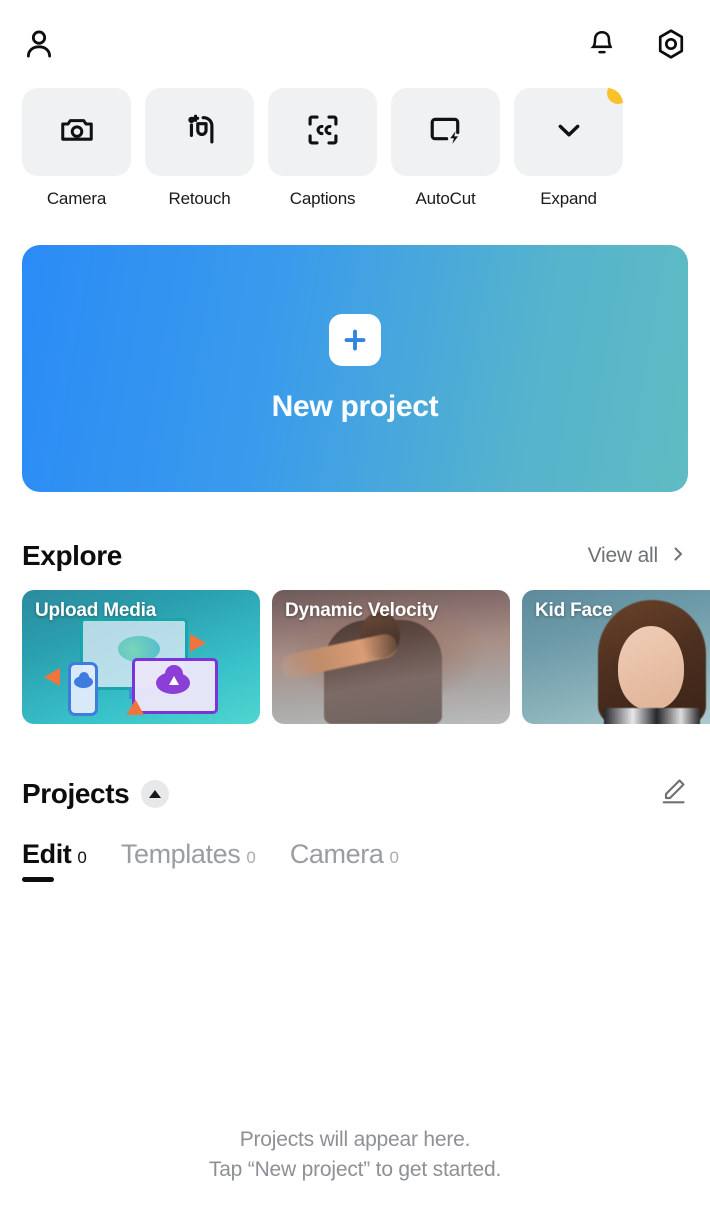 This screenshot has height=1232, width=710. What do you see at coordinates (623, 555) in the screenshot?
I see `view-all-label: View all` at bounding box center [623, 555].